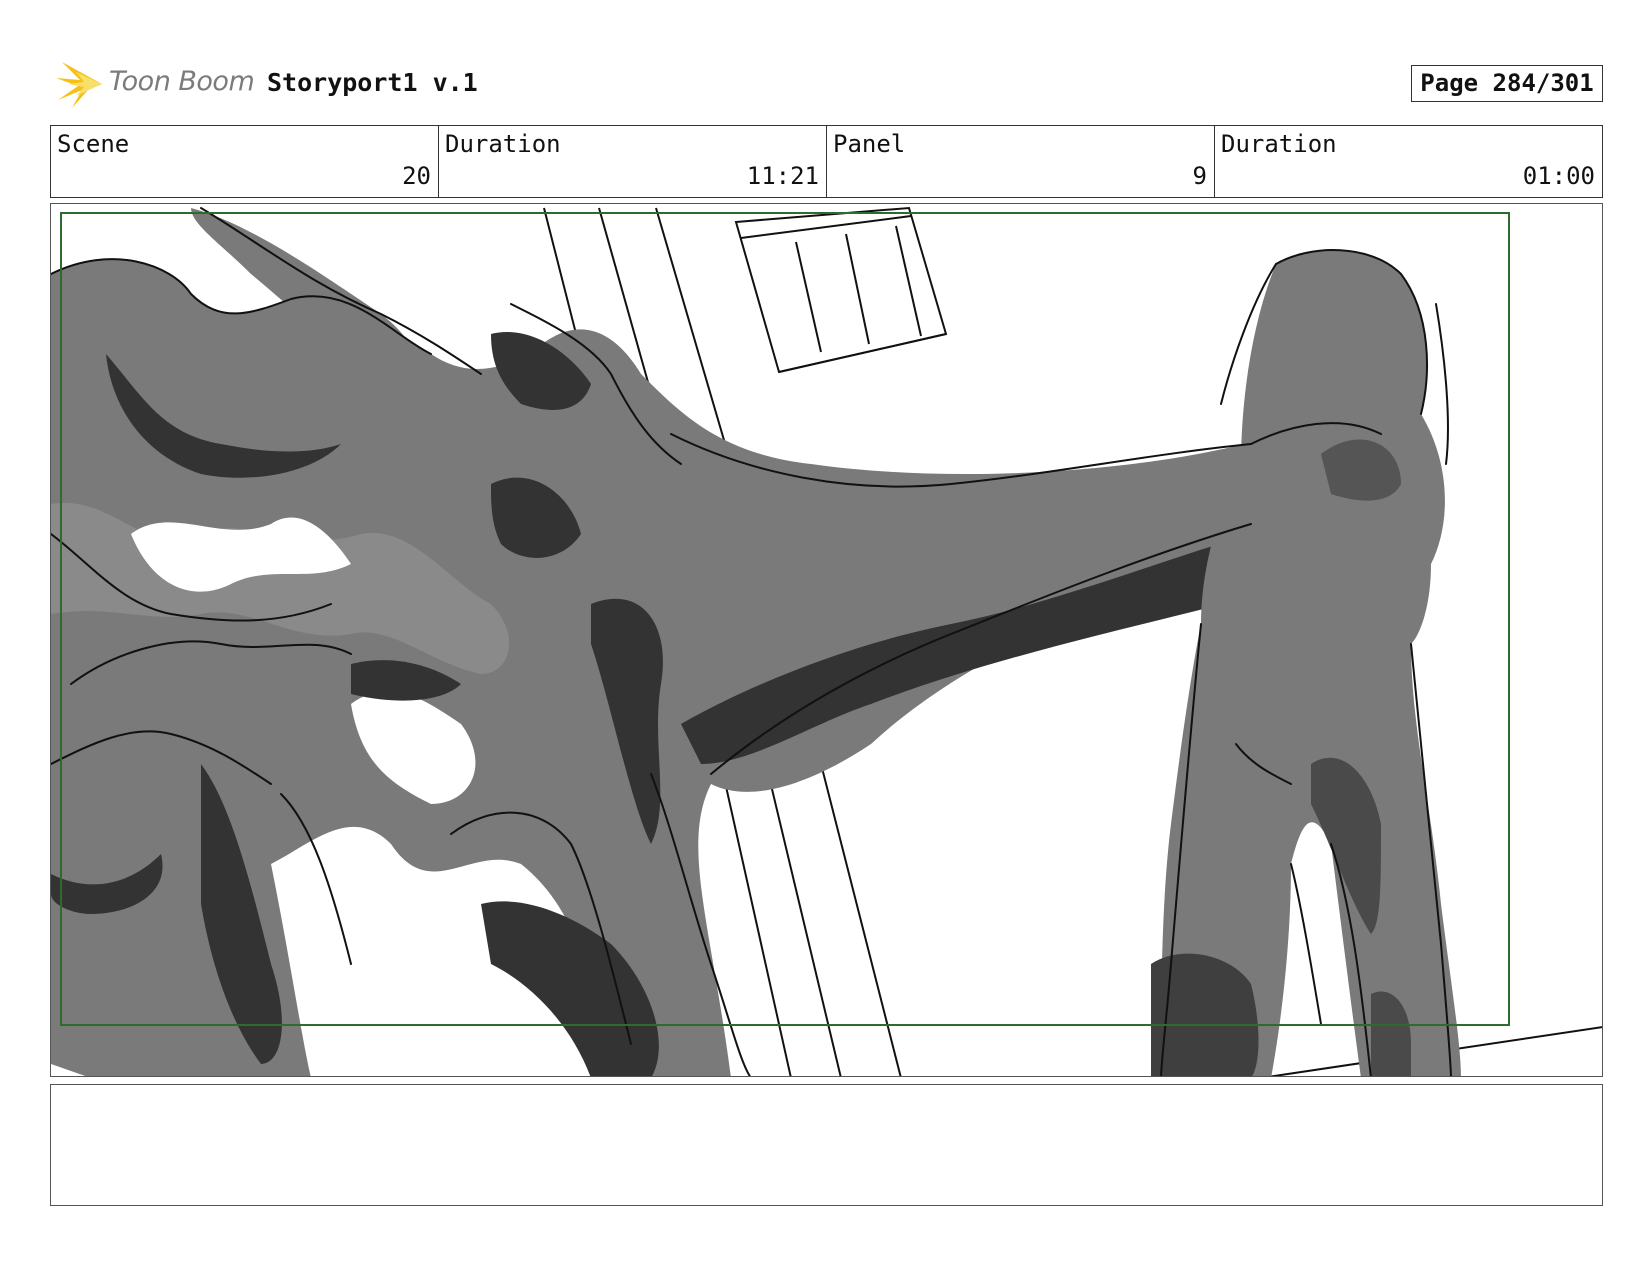 The width and height of the screenshot is (1650, 1275). I want to click on panel-cell: Panel 9, so click(1021, 161).